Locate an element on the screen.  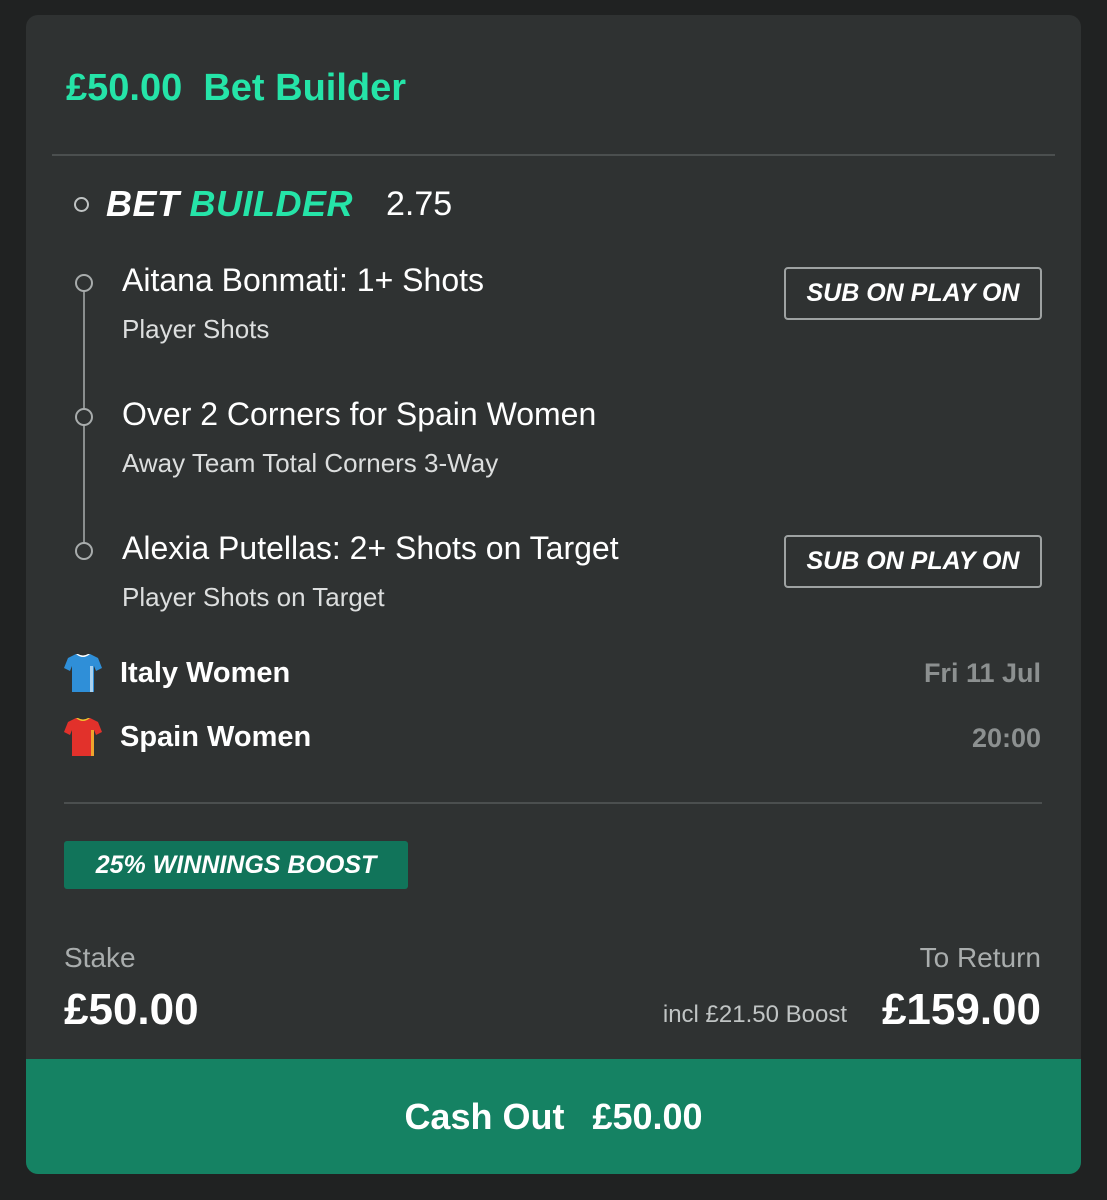
selection-title: Aitana Bonmati: 1+ Shots is located at coordinates (303, 280).